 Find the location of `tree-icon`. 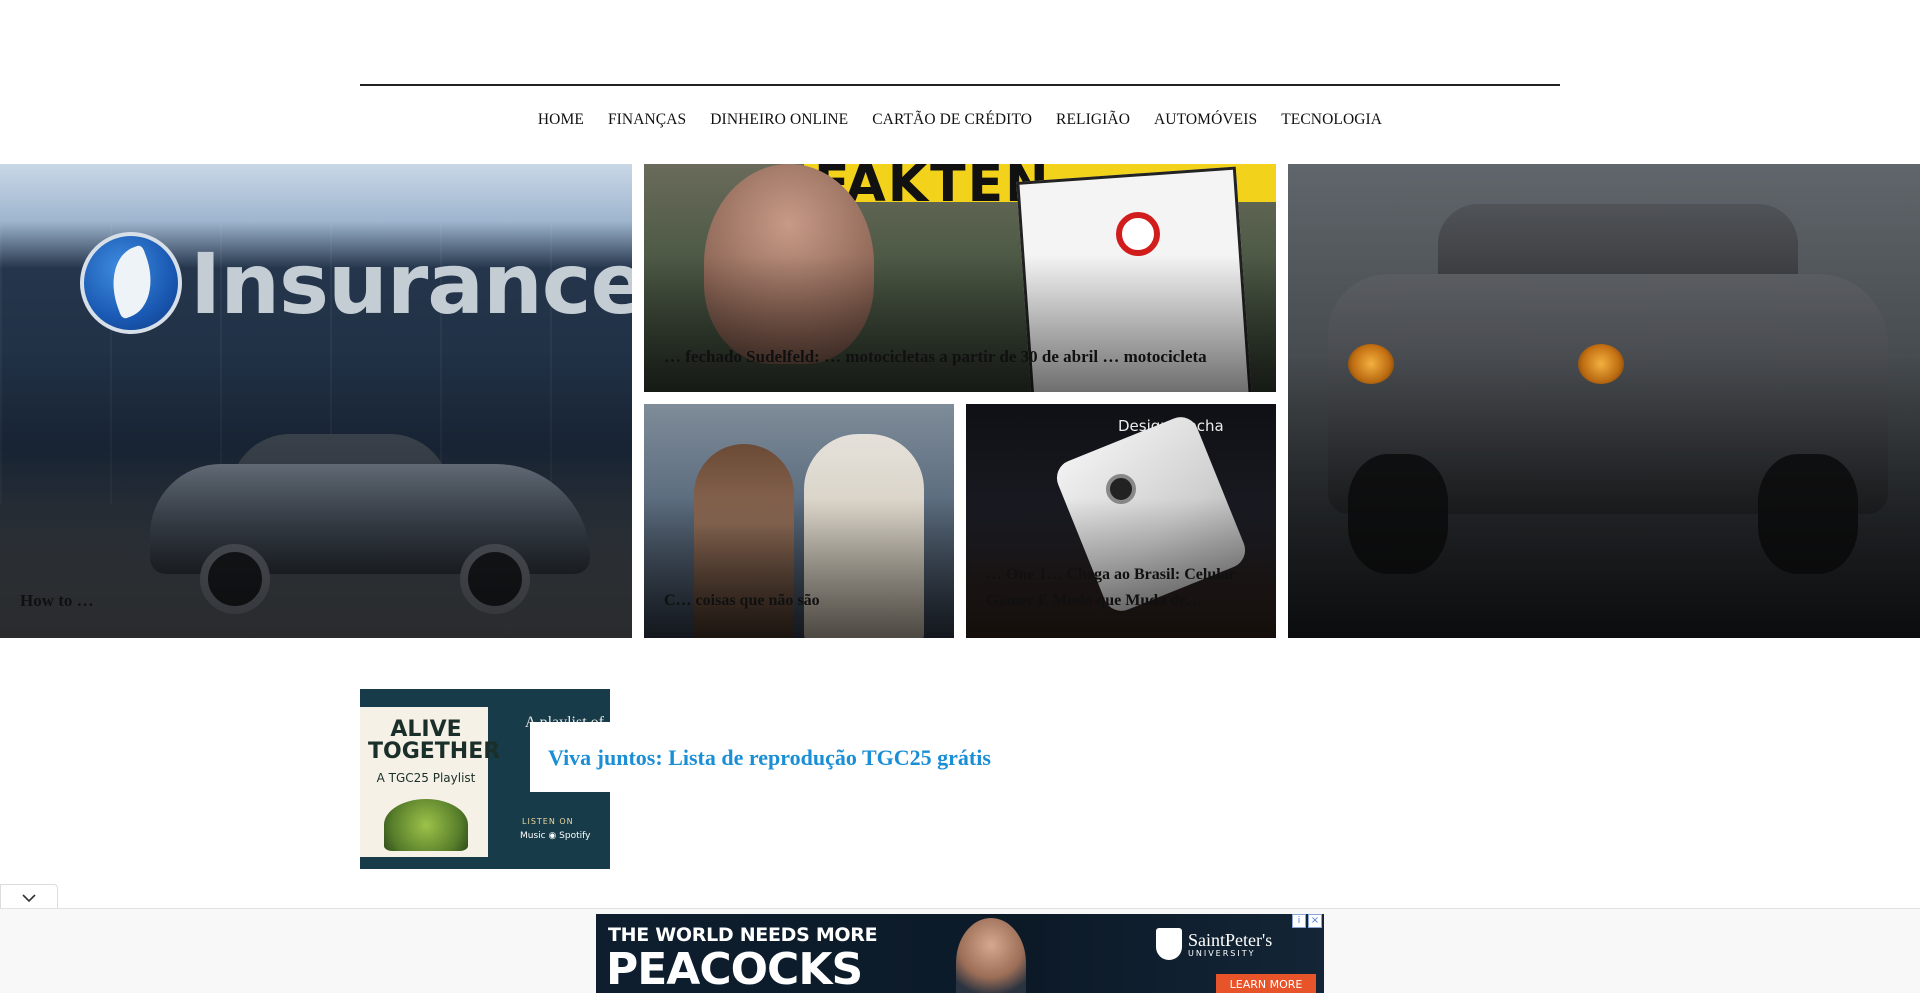

tree-icon is located at coordinates (426, 825).